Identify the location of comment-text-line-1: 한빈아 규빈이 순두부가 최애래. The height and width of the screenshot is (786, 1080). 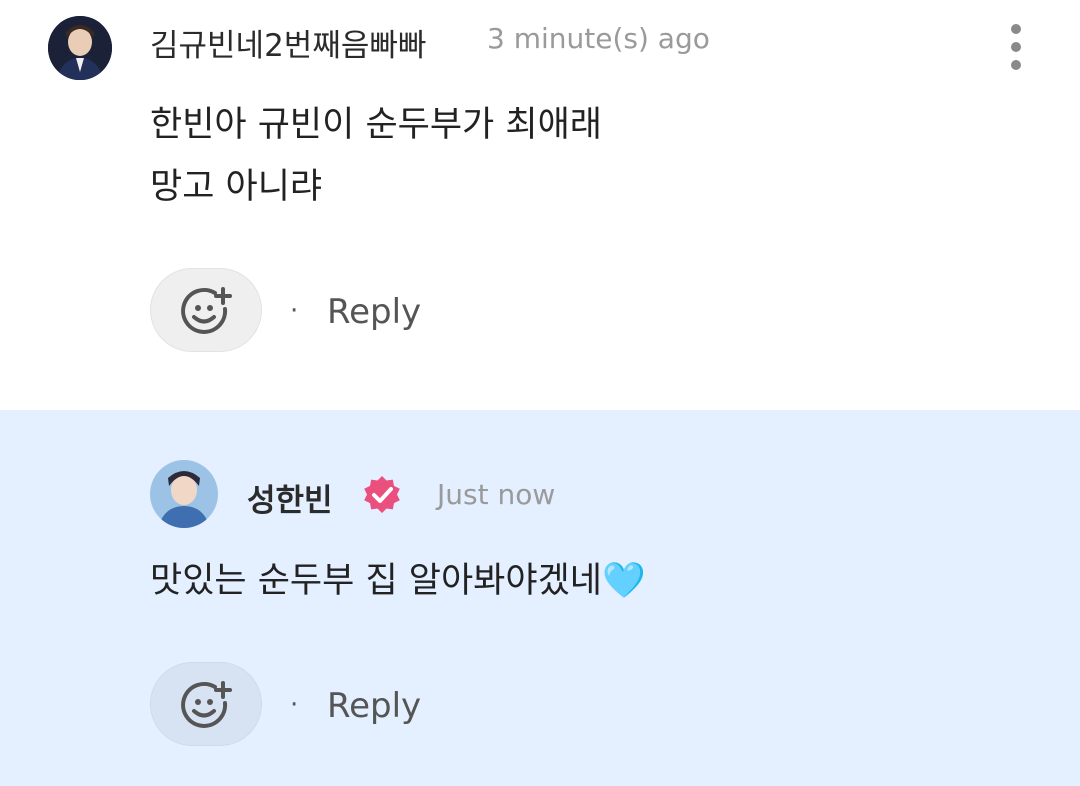
(376, 125).